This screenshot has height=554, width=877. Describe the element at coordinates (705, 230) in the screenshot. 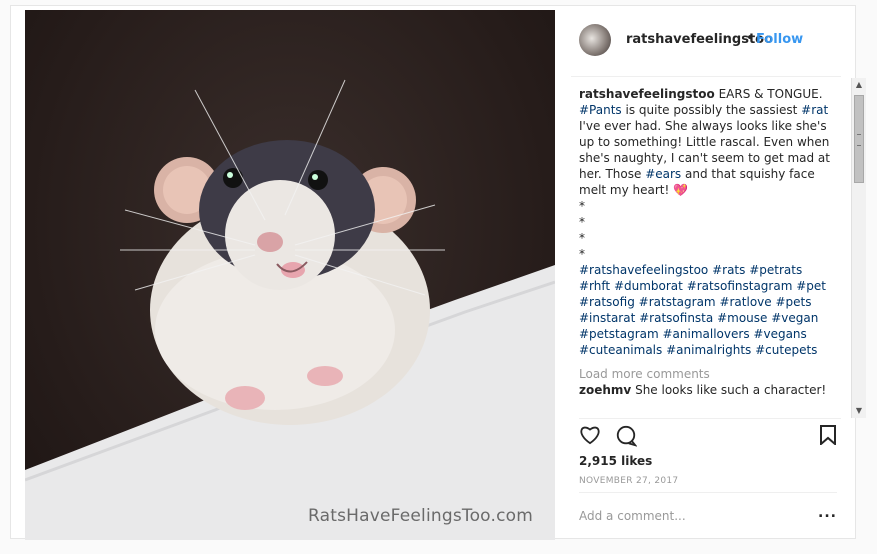

I see `caption-stars: * * * *` at that location.